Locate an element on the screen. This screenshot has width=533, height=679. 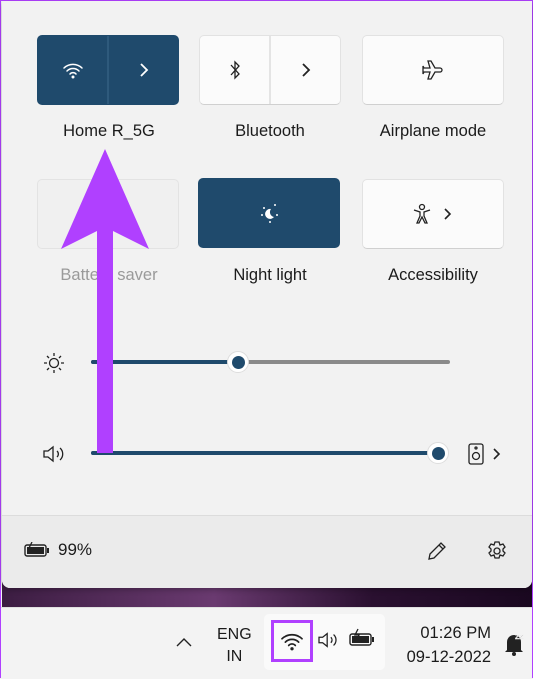
annotation-arrow is located at coordinates (105, 301).